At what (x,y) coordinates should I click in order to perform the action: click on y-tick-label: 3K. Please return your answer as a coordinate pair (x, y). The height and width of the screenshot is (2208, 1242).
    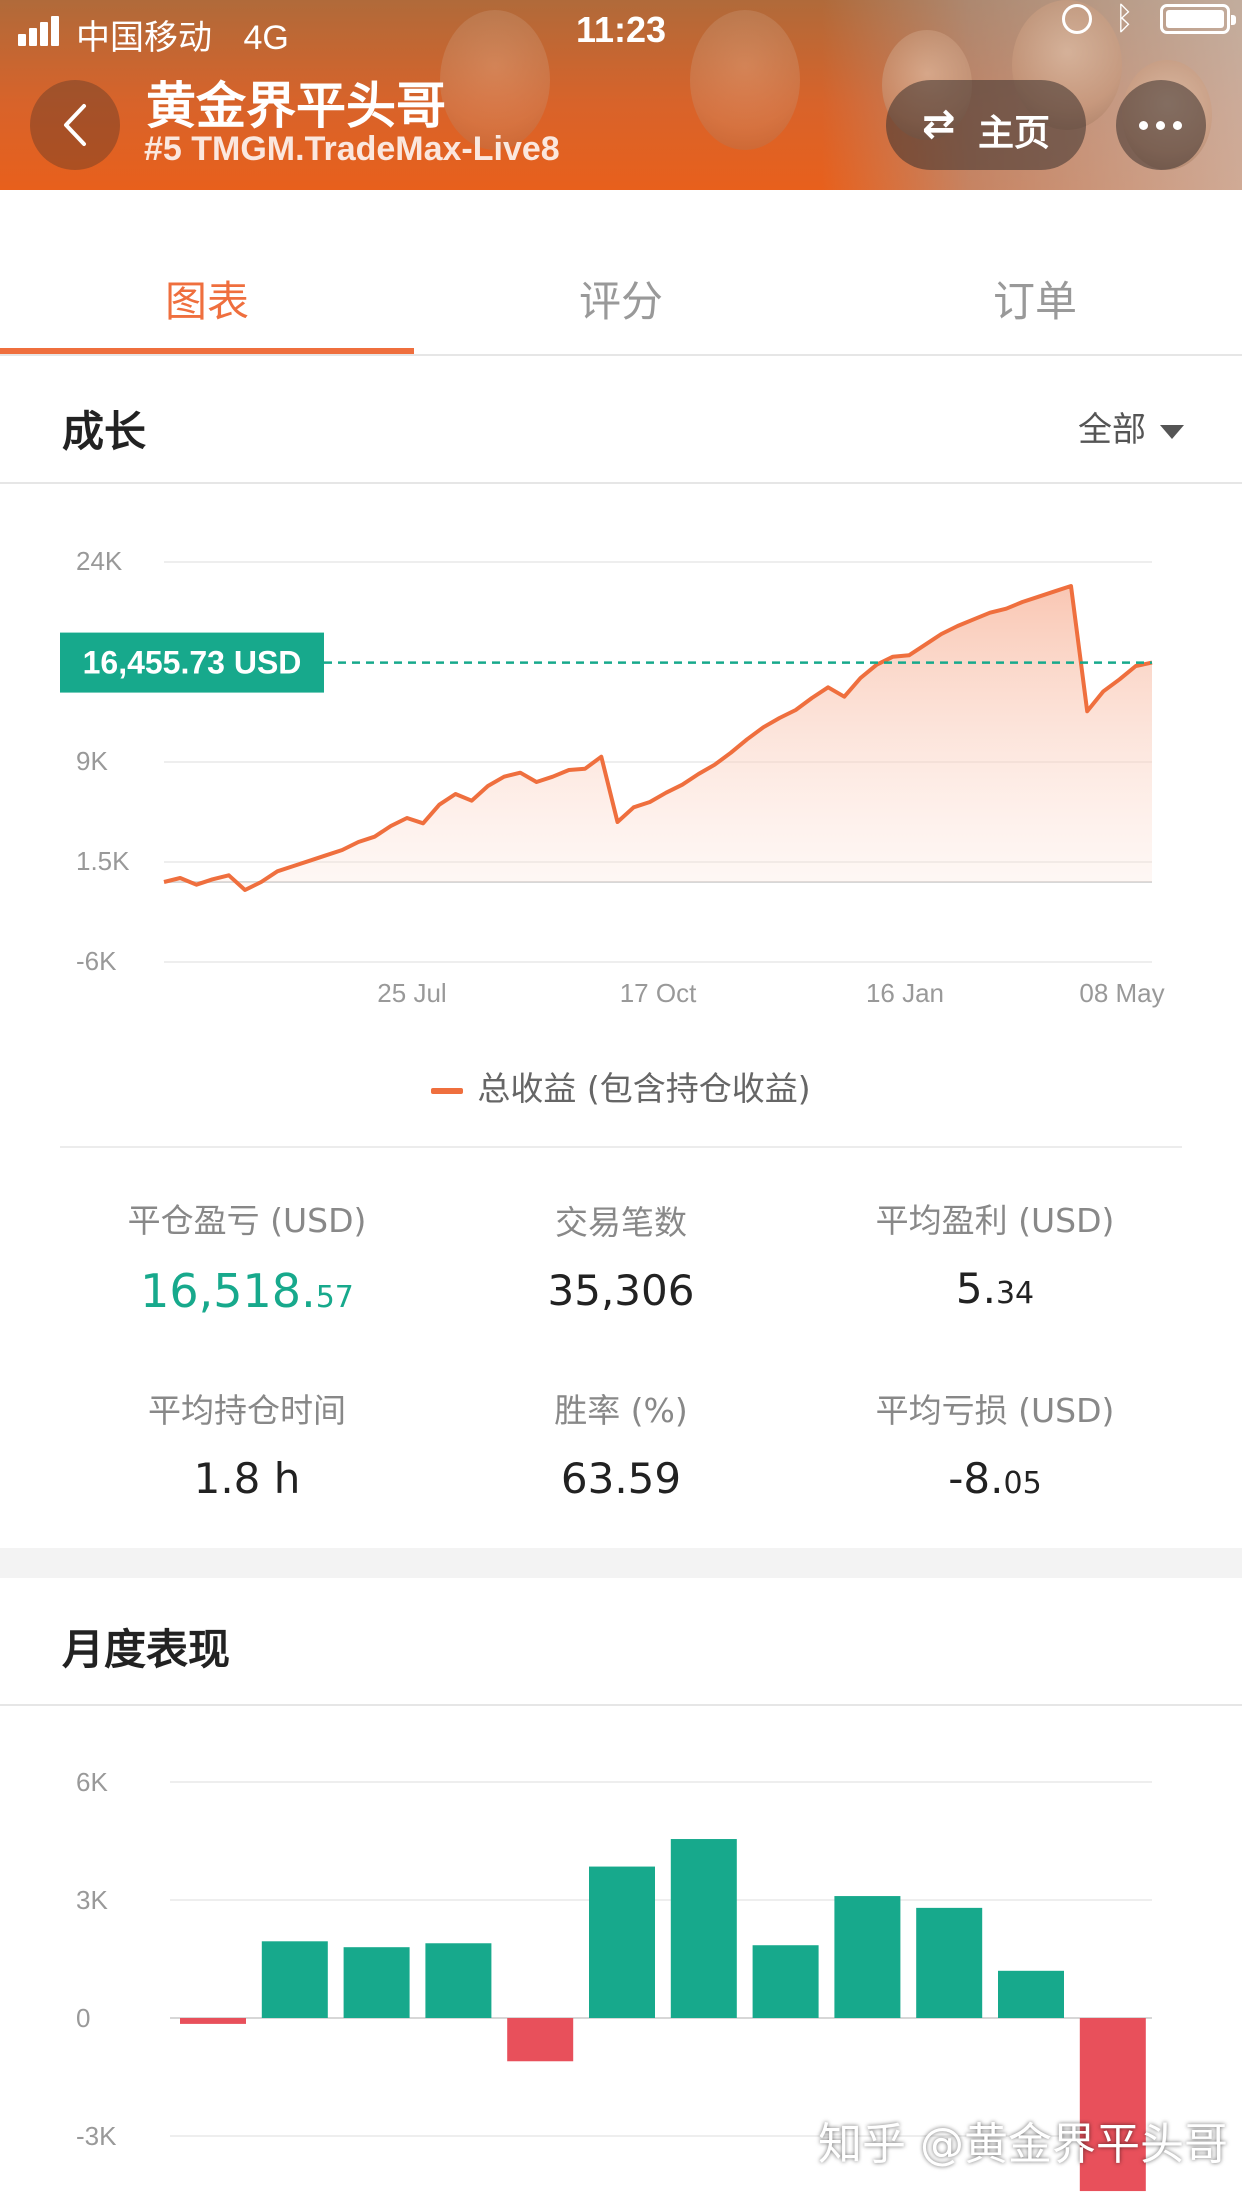
    Looking at the image, I should click on (92, 1900).